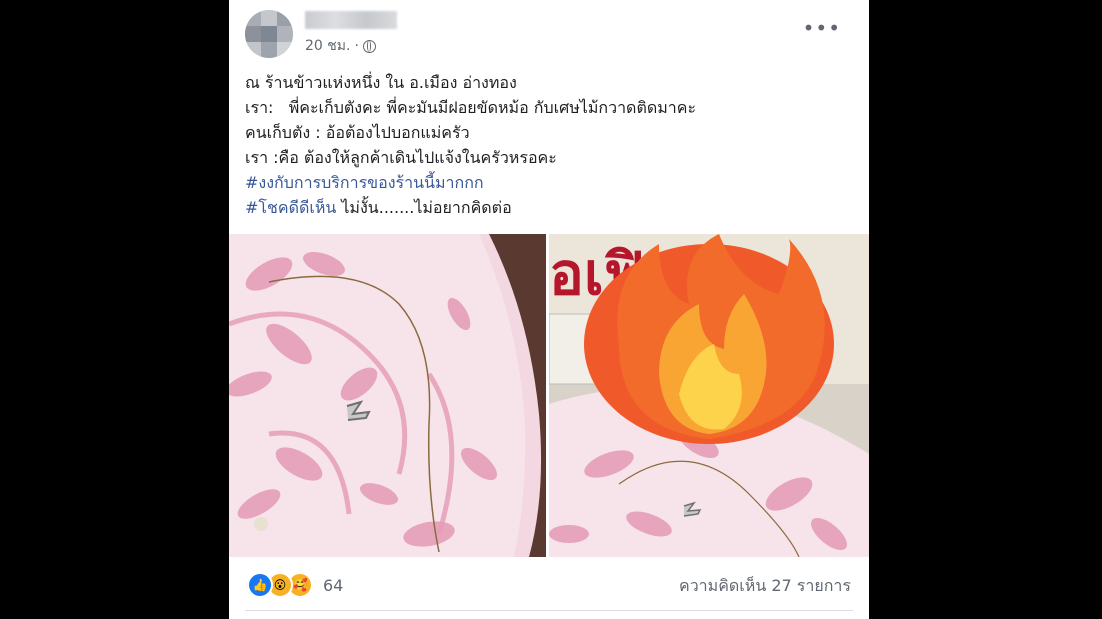 This screenshot has height=619, width=1102. I want to click on reaction-summary: 👍 😮 🥰 64, so click(295, 585).